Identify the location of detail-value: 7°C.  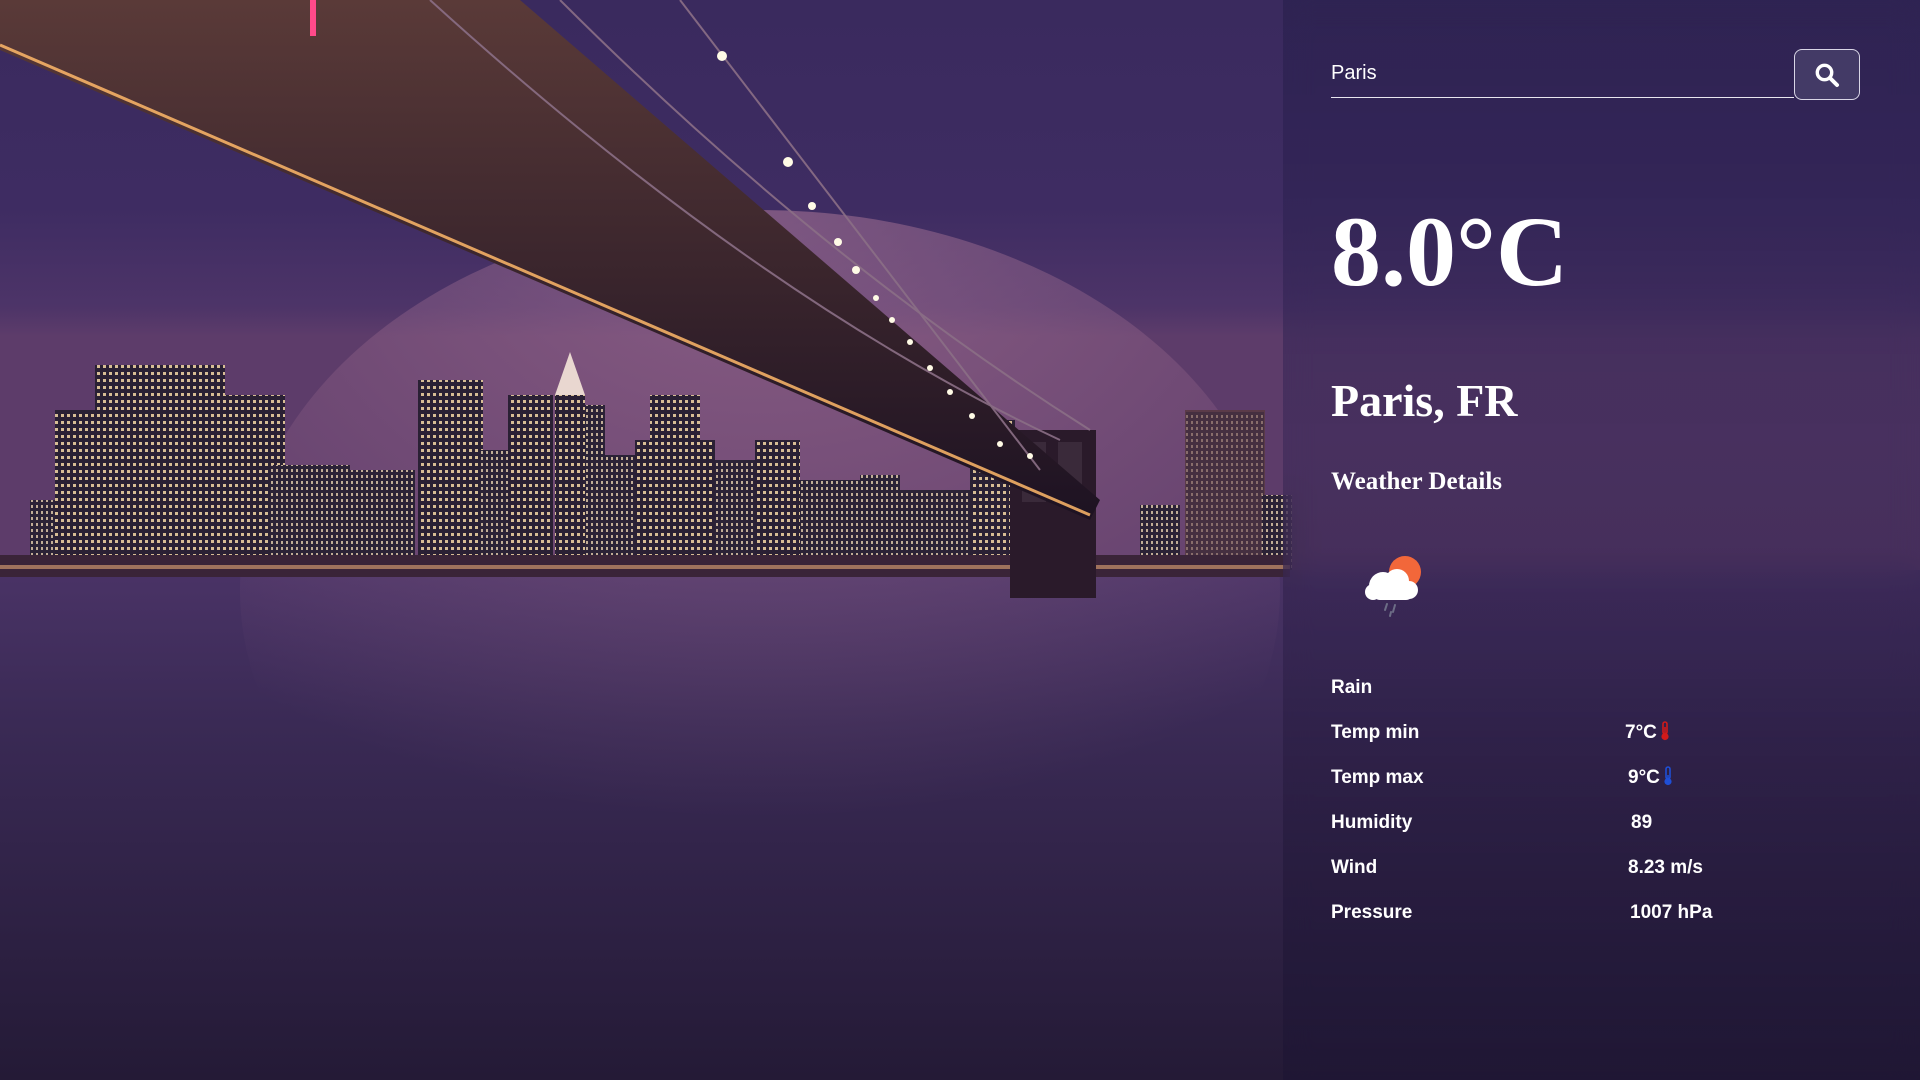
(1647, 733).